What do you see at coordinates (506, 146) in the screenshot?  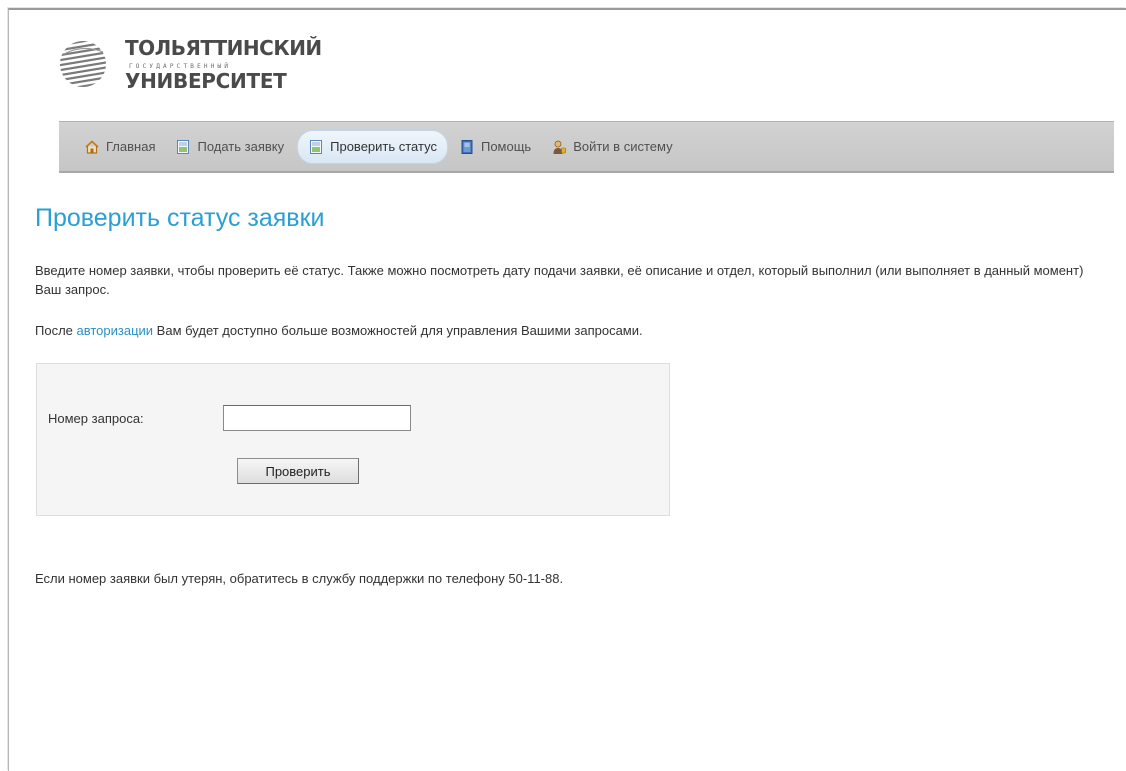 I see `nav-item-help-label: Помощь` at bounding box center [506, 146].